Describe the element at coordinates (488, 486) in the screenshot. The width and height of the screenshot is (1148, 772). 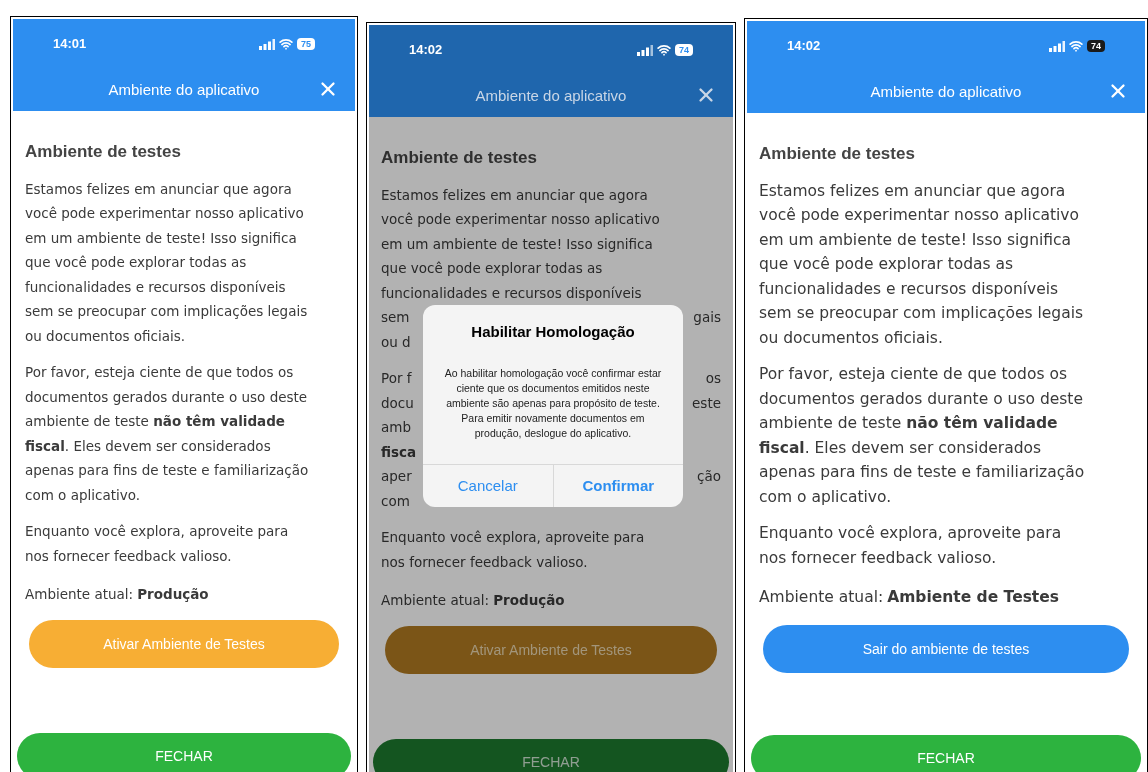
I see `dialog-button: Cancelar` at that location.